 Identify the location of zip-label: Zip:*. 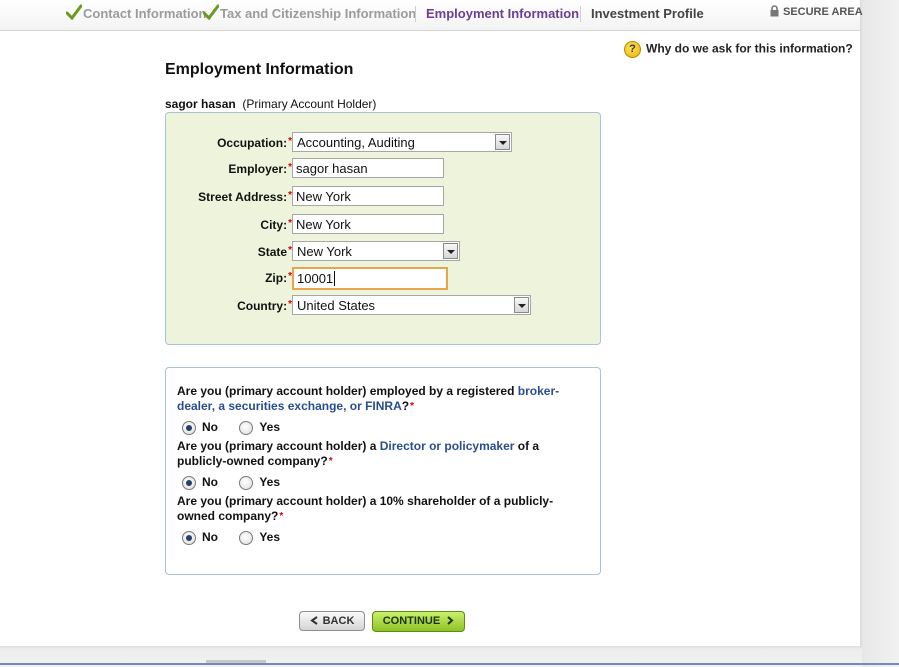
(278, 278).